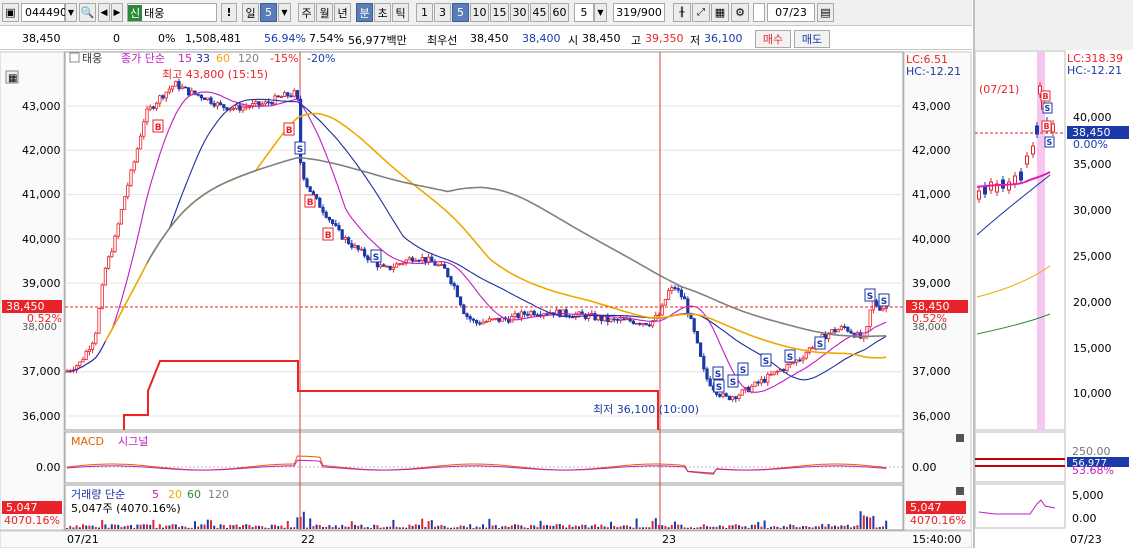 Image resolution: width=1133 pixels, height=551 pixels. Describe the element at coordinates (10, 12) in the screenshot. I see `window-icon: ▣` at that location.